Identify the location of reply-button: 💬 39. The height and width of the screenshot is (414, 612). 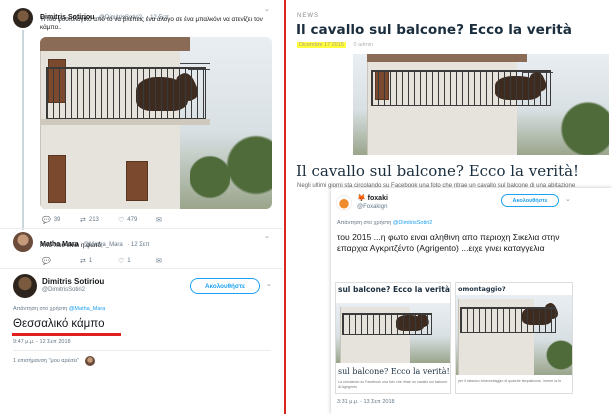
(61, 220).